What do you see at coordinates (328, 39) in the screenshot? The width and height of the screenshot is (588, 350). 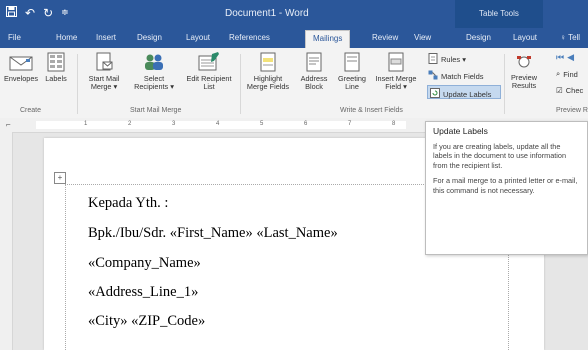 I see `tab-mailings: Mailings` at bounding box center [328, 39].